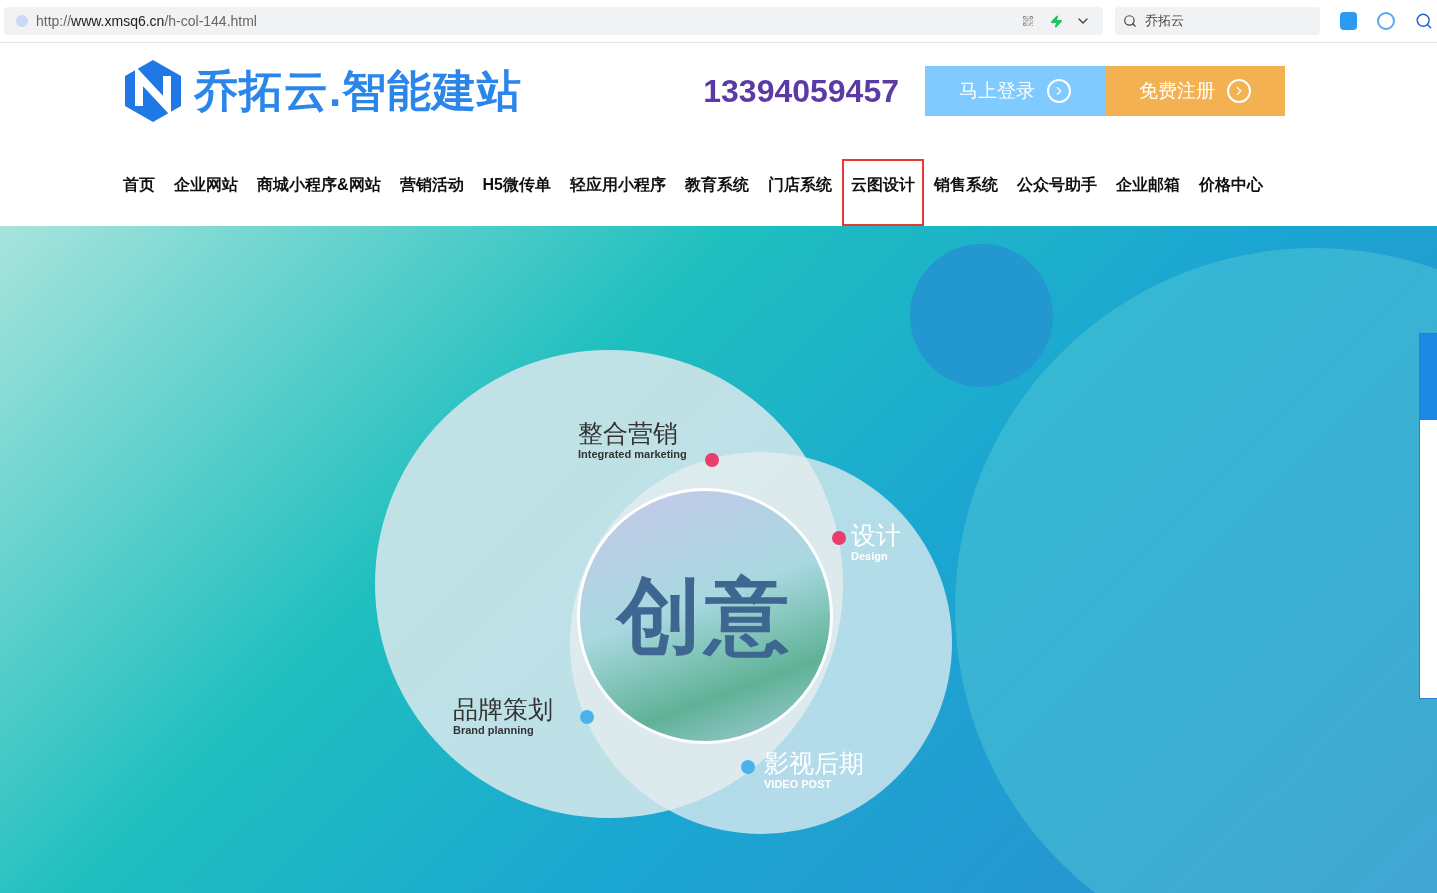 The image size is (1437, 893). I want to click on site-info-icon, so click(22, 21).